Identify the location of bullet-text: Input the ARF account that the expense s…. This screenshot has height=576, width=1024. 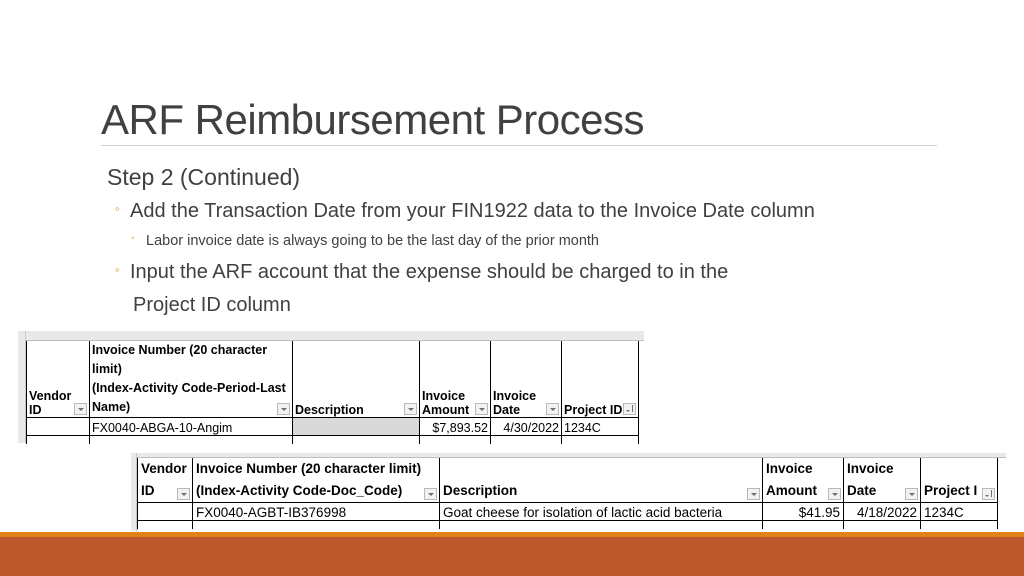
(429, 272).